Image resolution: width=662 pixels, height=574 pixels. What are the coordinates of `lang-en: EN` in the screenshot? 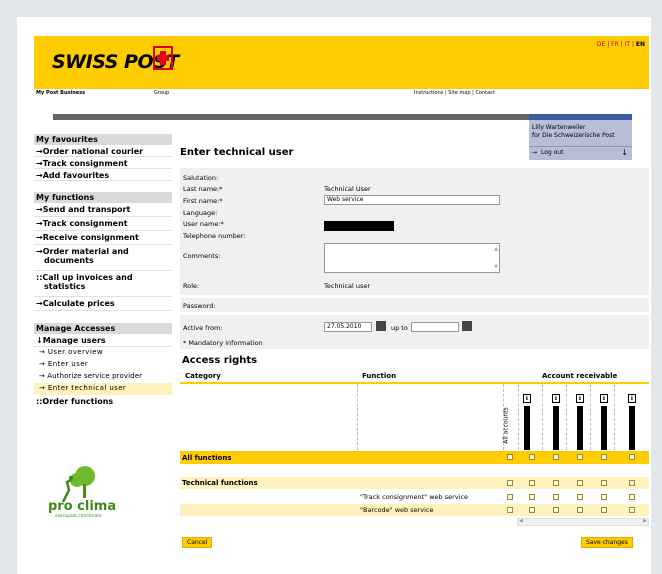 It's located at (640, 44).